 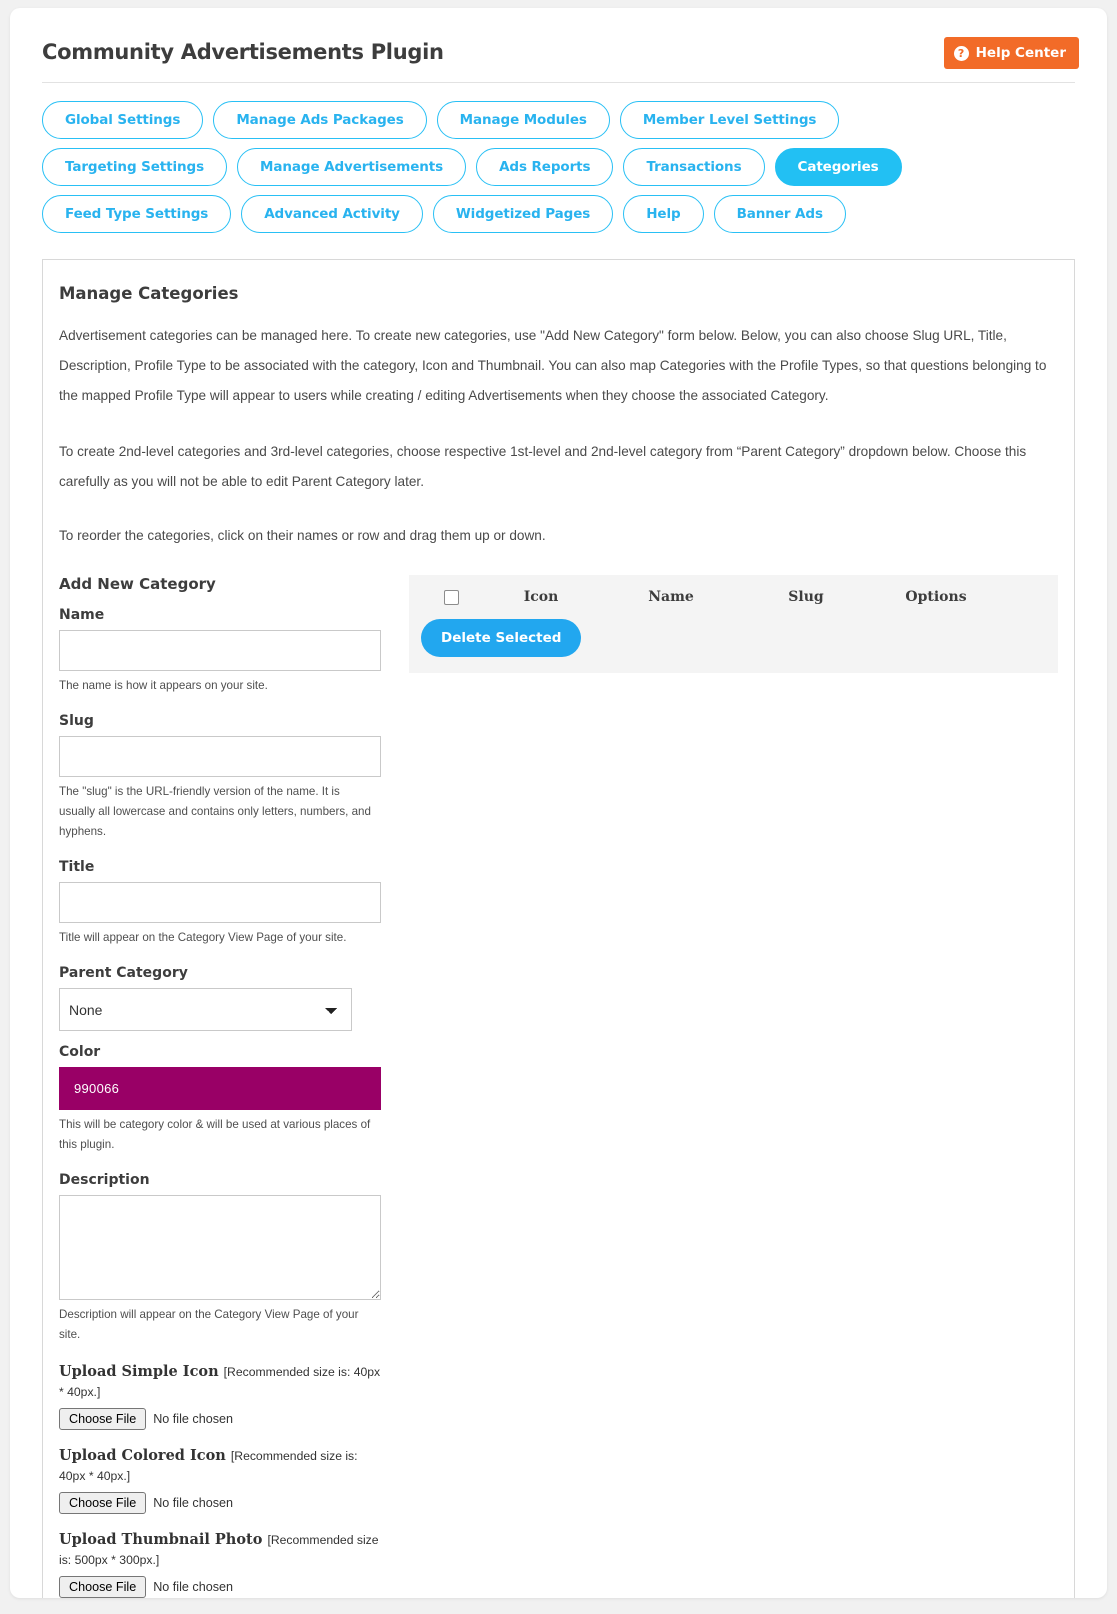 I want to click on select-all-checkbox, so click(x=451, y=597).